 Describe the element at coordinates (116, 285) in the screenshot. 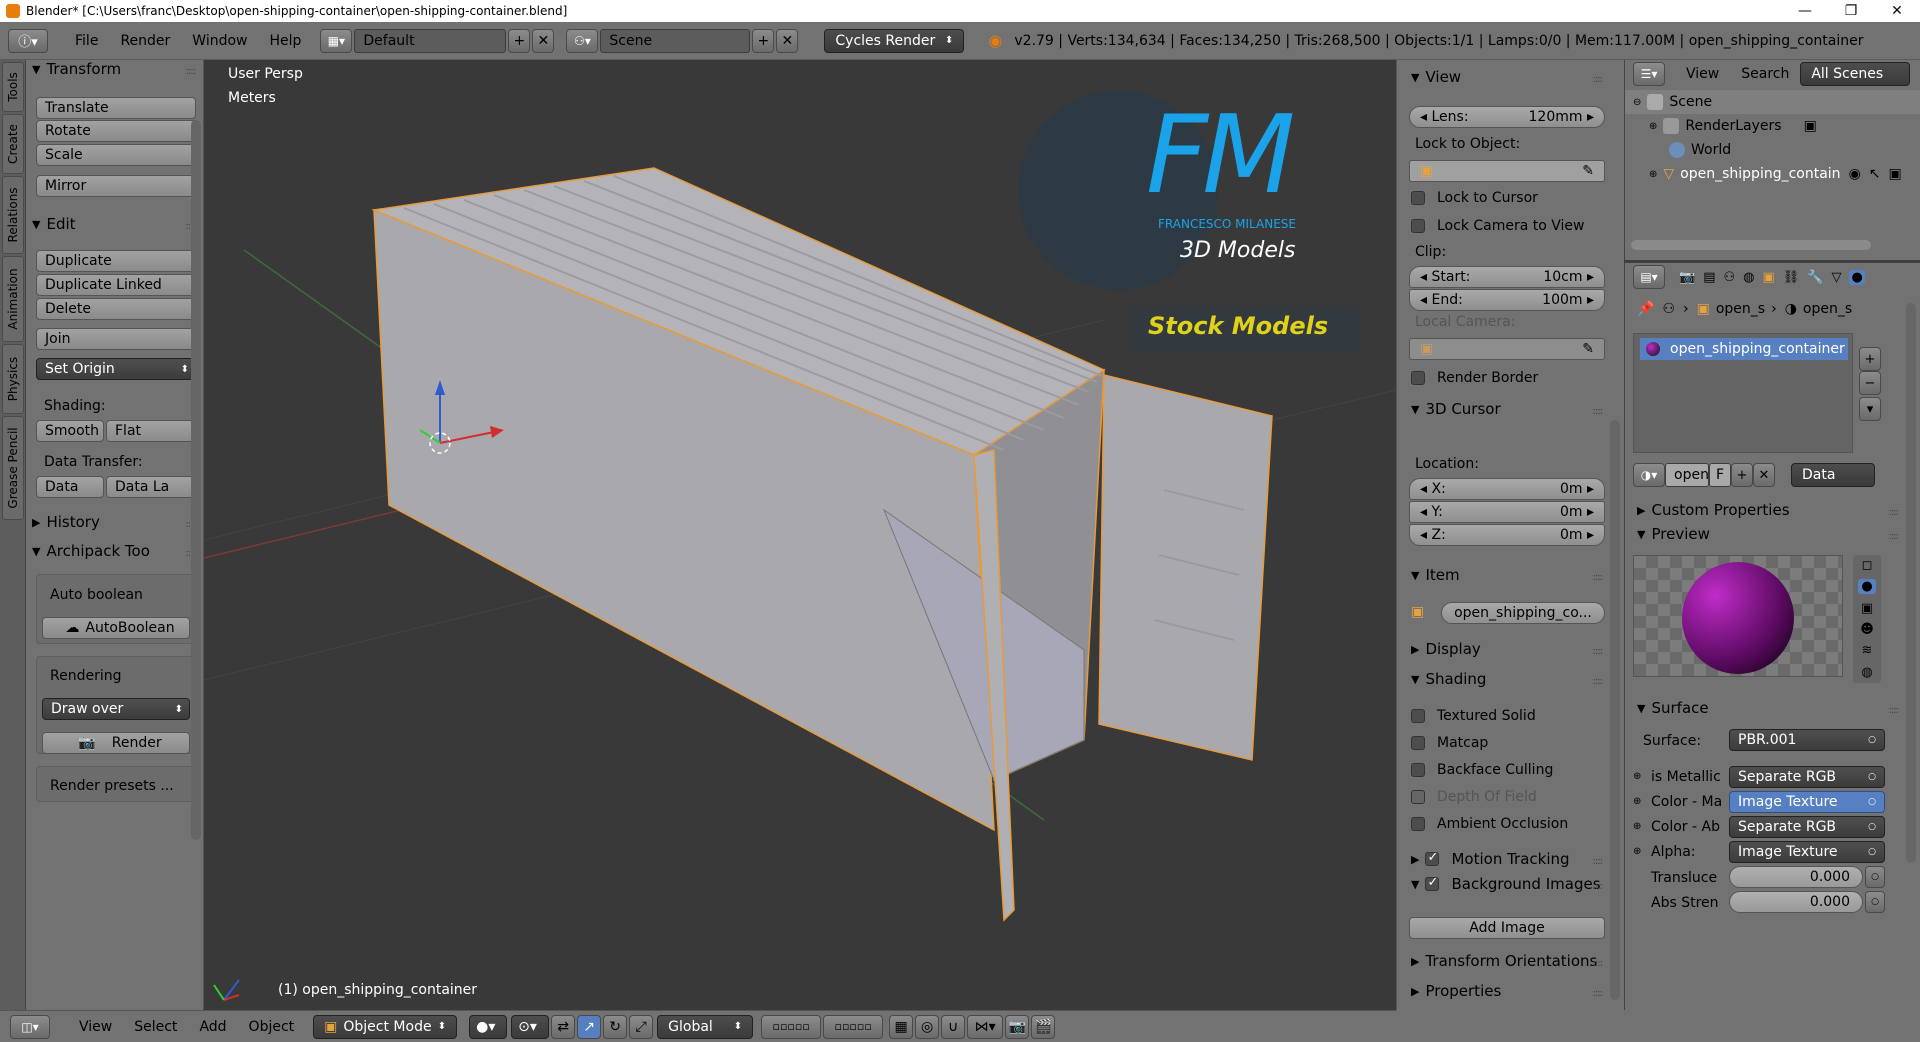

I see `duplicate-linked-button: Duplicate Linked` at that location.